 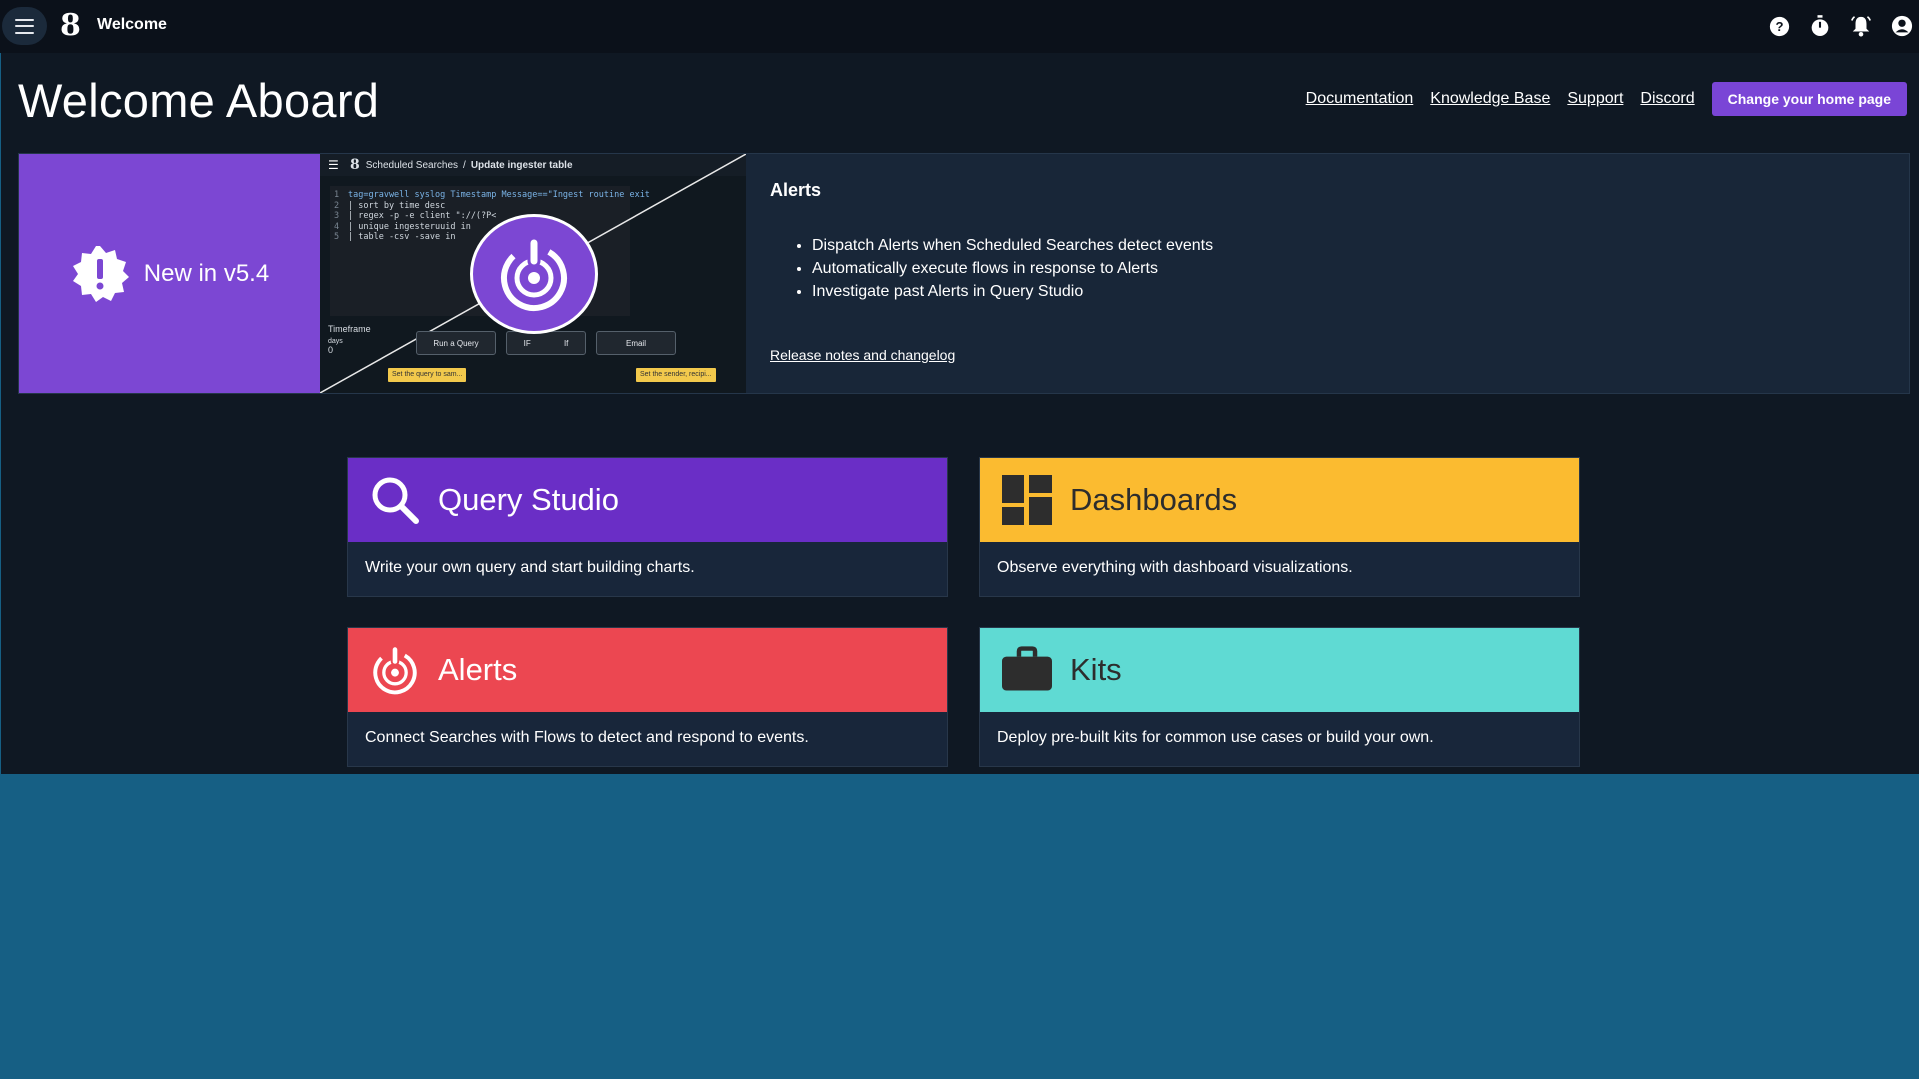 I want to click on support-link: Support, so click(x=1595, y=99).